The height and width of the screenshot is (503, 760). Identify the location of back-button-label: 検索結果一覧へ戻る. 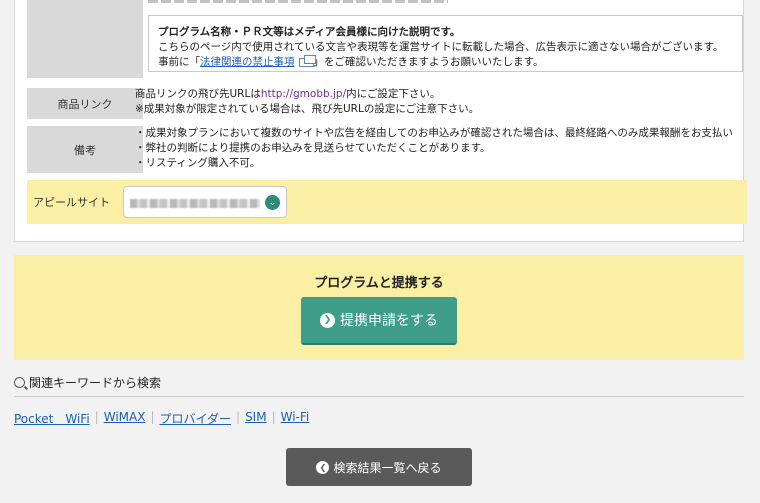
(387, 467).